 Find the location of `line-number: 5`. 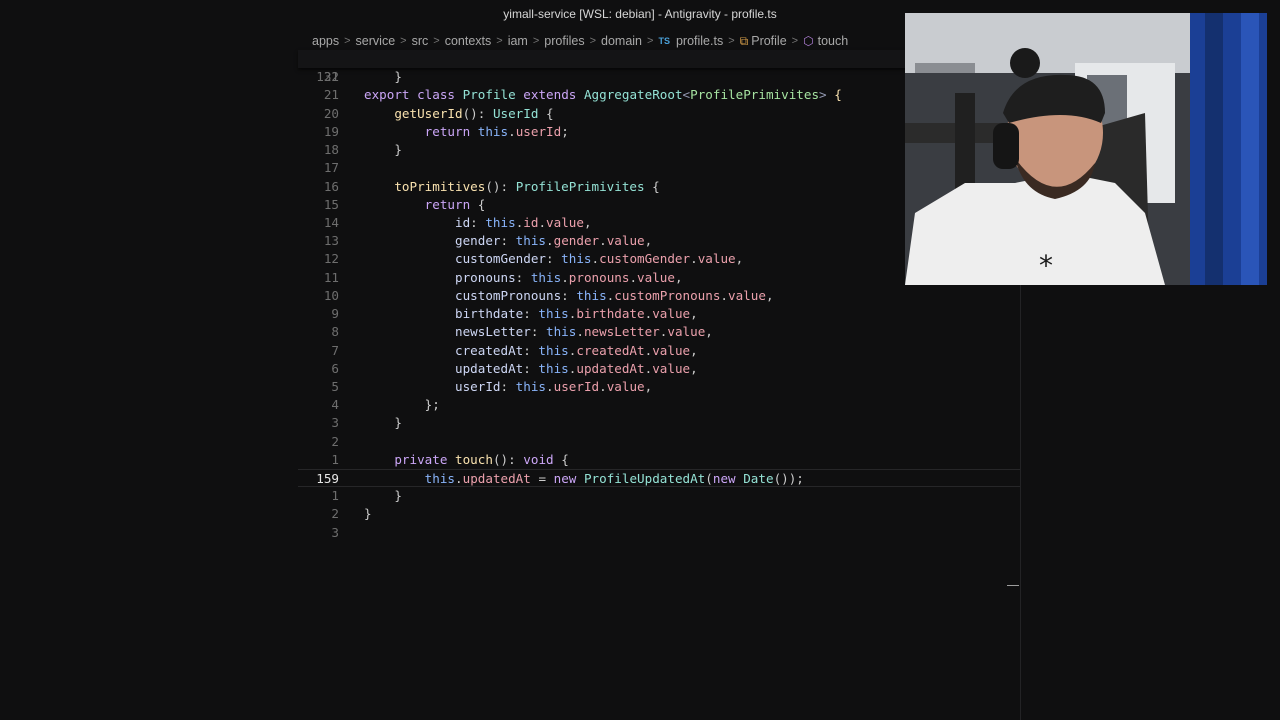

line-number: 5 is located at coordinates (335, 386).